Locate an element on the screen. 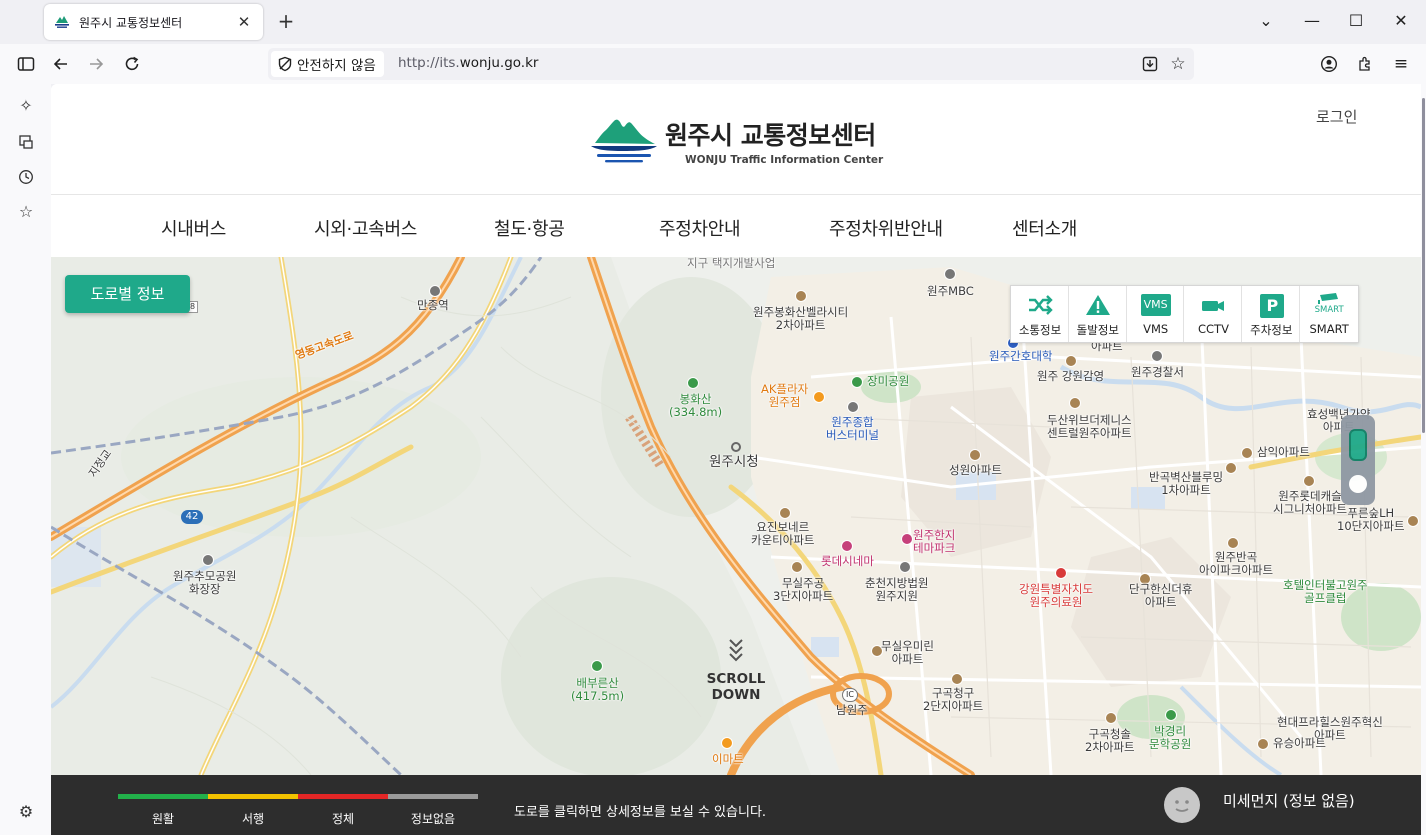 Image resolution: width=1426 pixels, height=835 pixels. police-pin-icon is located at coordinates (1157, 356).